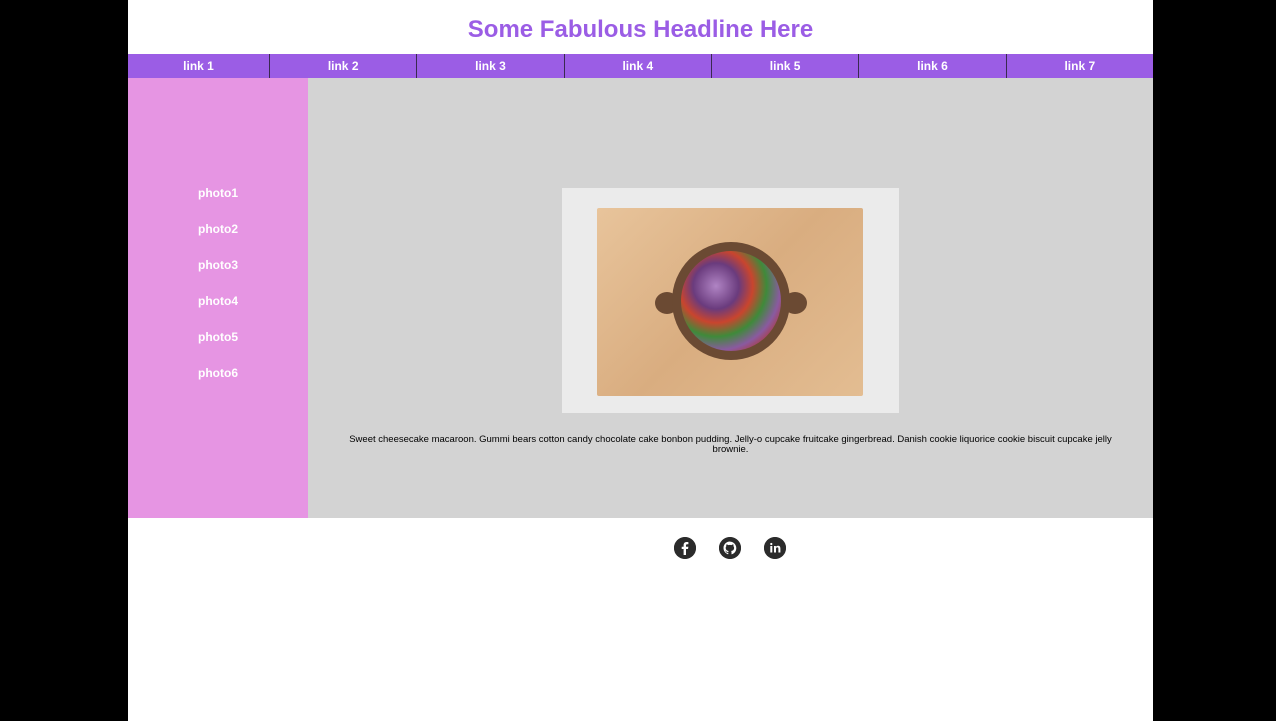 The width and height of the screenshot is (1276, 721). Describe the element at coordinates (1079, 66) in the screenshot. I see `nav-link-7: link 7` at that location.